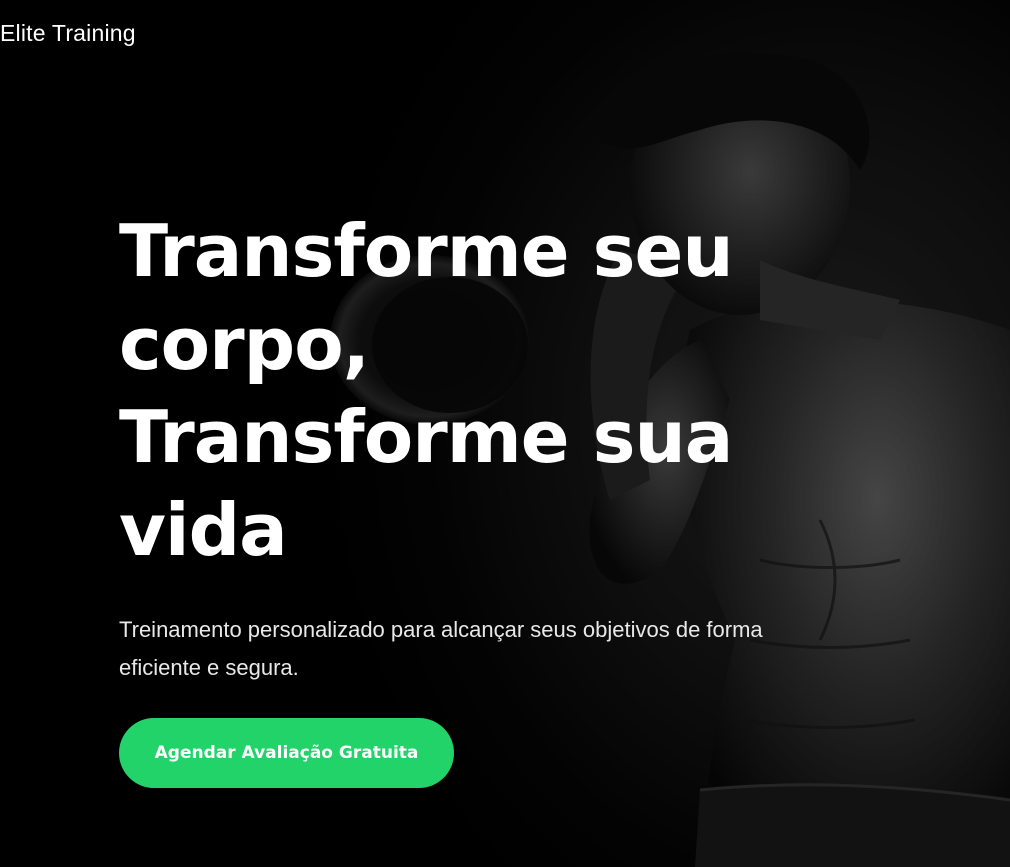  Describe the element at coordinates (68, 33) in the screenshot. I see `brand-logo: Elite Training` at that location.